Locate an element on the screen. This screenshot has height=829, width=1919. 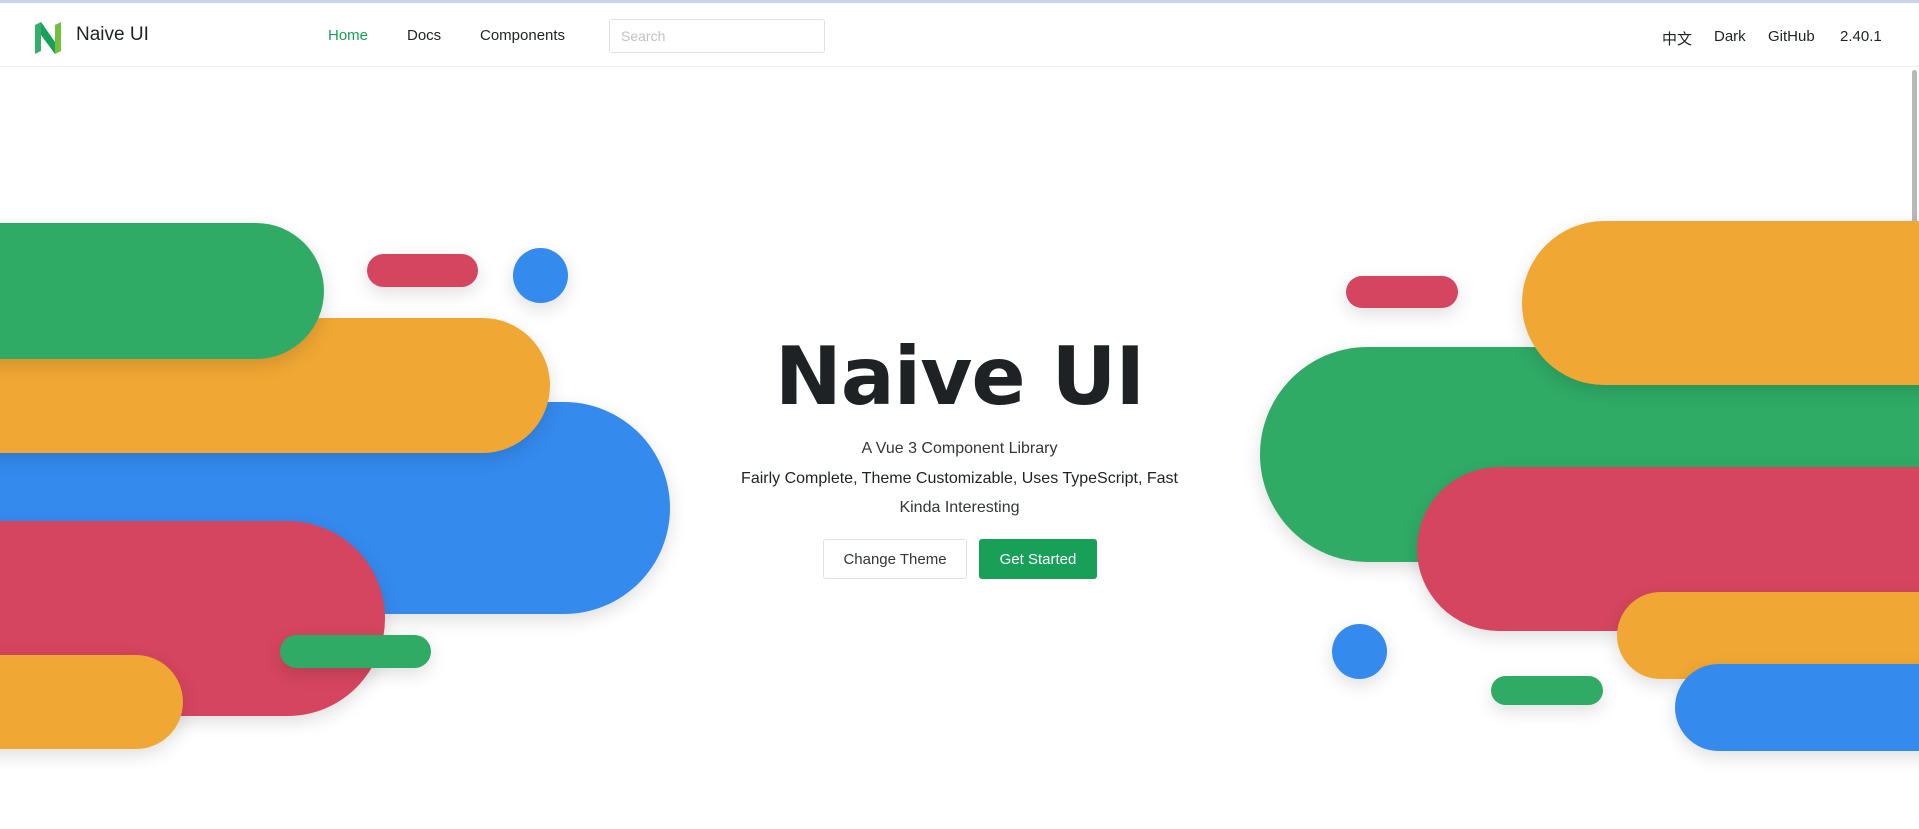
theme-toggle-link: Dark is located at coordinates (1730, 36).